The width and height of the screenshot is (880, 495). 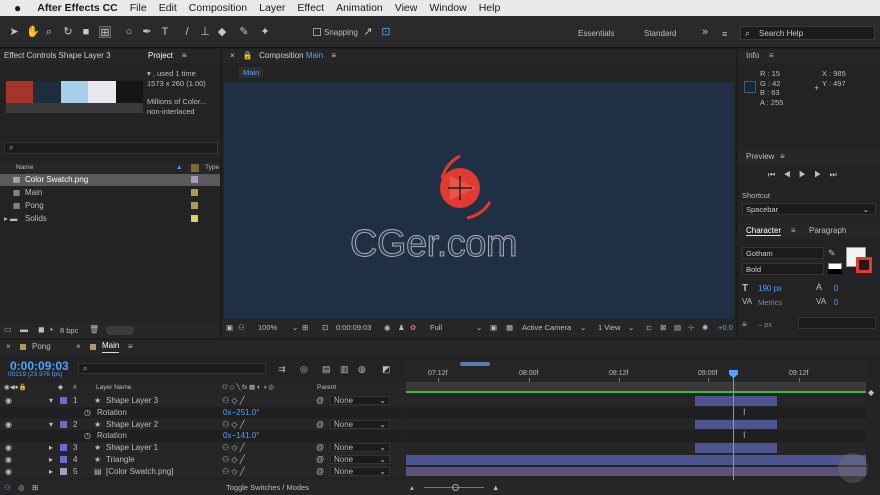 I want to click on camera-tool-icon: ■, so click(x=86, y=32).